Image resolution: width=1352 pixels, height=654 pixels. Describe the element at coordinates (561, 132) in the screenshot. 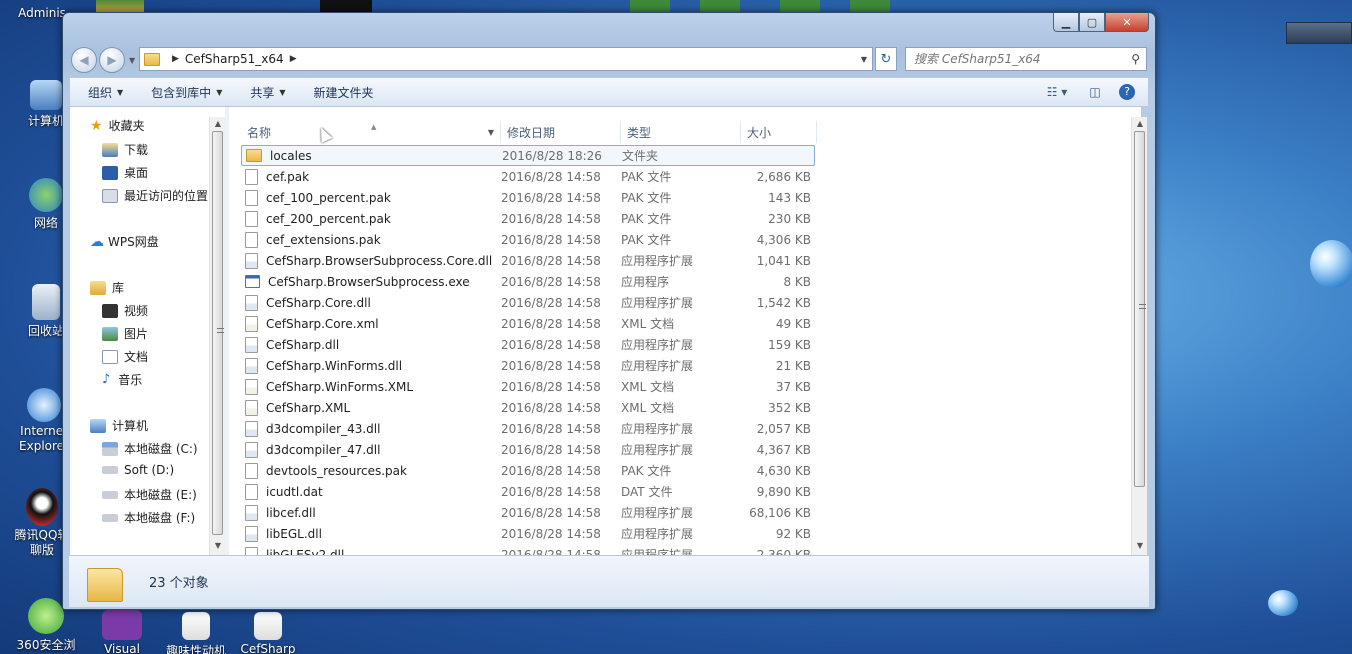

I see `column-date-header: 修改日期` at that location.